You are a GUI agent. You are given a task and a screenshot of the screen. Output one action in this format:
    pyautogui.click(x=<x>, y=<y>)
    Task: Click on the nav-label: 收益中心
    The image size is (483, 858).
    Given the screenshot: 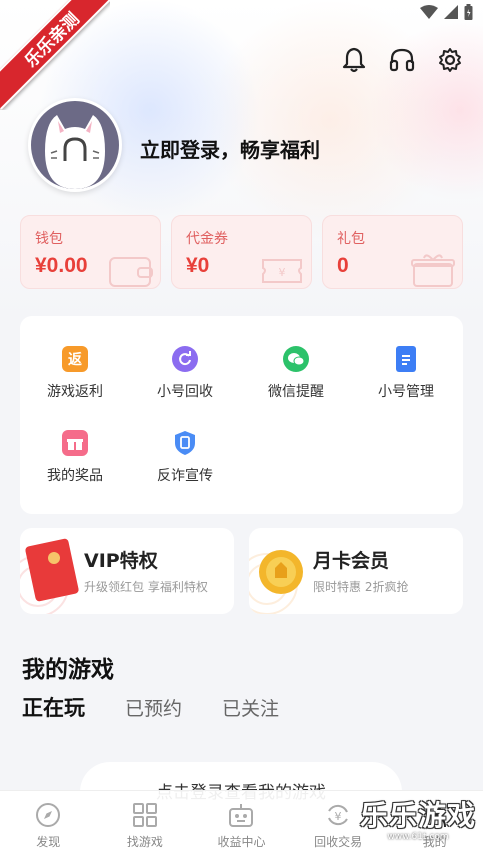 What is the action you would take?
    pyautogui.click(x=241, y=842)
    